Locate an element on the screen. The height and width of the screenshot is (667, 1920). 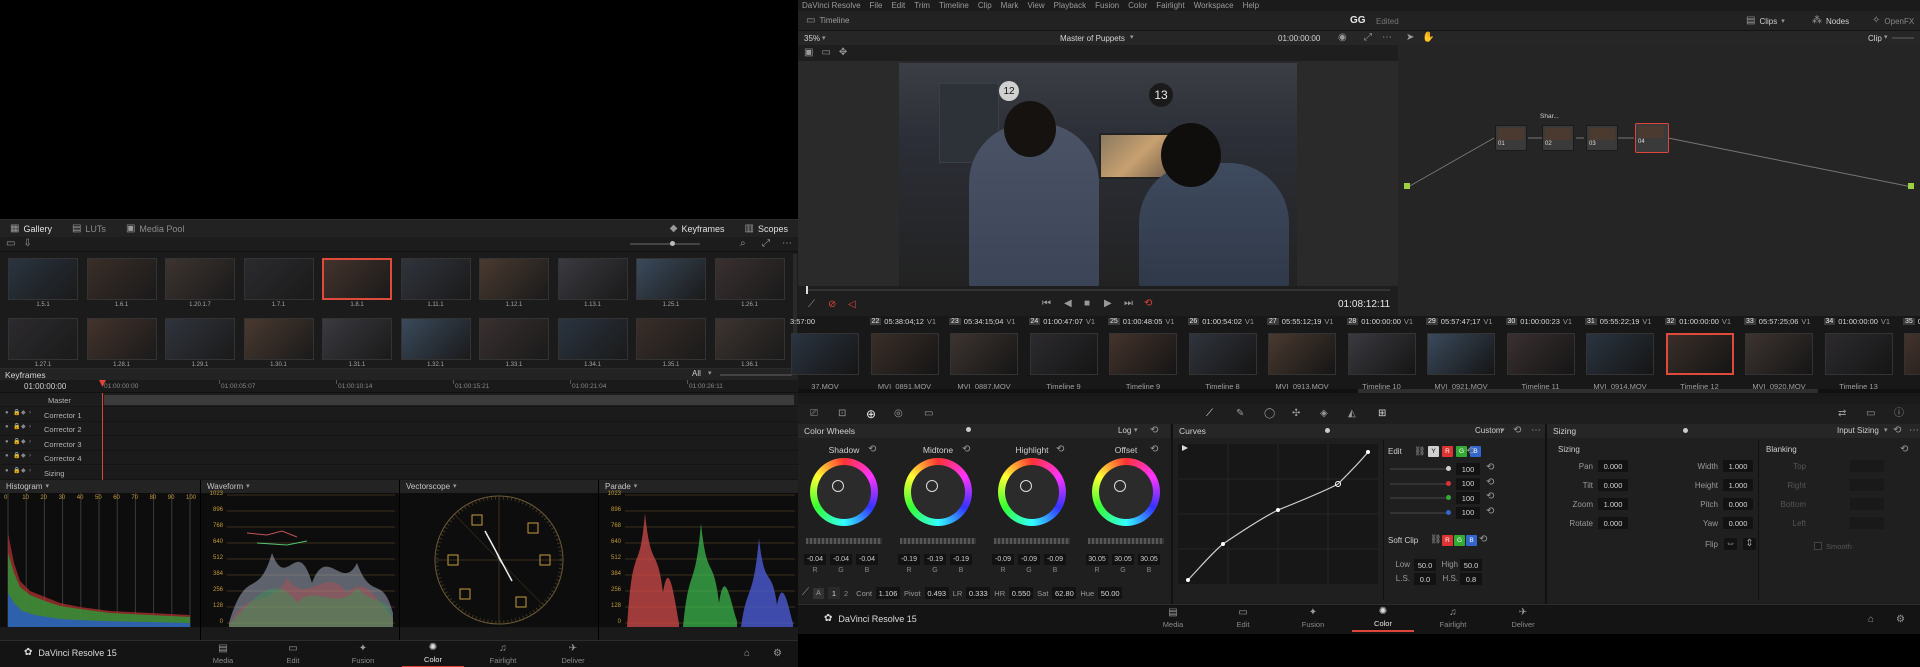
album-list-icon: ▭ is located at coordinates (10, 244).